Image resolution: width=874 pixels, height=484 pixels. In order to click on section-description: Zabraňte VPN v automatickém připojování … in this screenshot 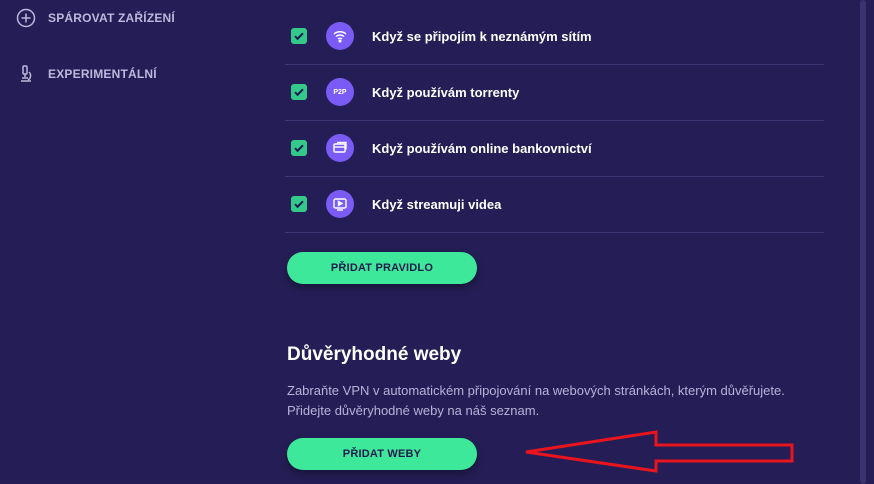, I will do `click(567, 401)`.